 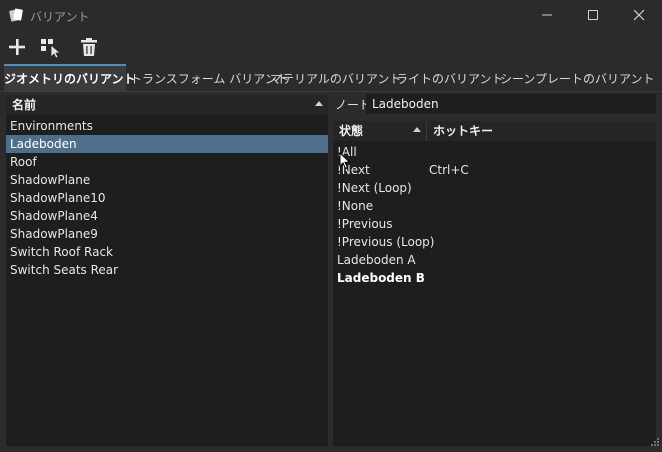 What do you see at coordinates (331, 91) in the screenshot?
I see `tab-divider` at bounding box center [331, 91].